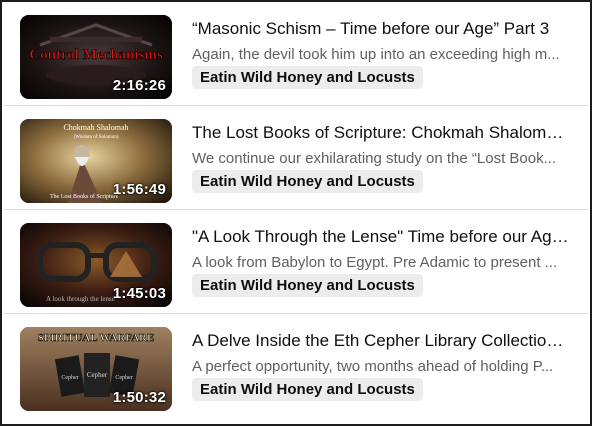  What do you see at coordinates (80, 299) in the screenshot?
I see `svg-text: A look through the lense` at bounding box center [80, 299].